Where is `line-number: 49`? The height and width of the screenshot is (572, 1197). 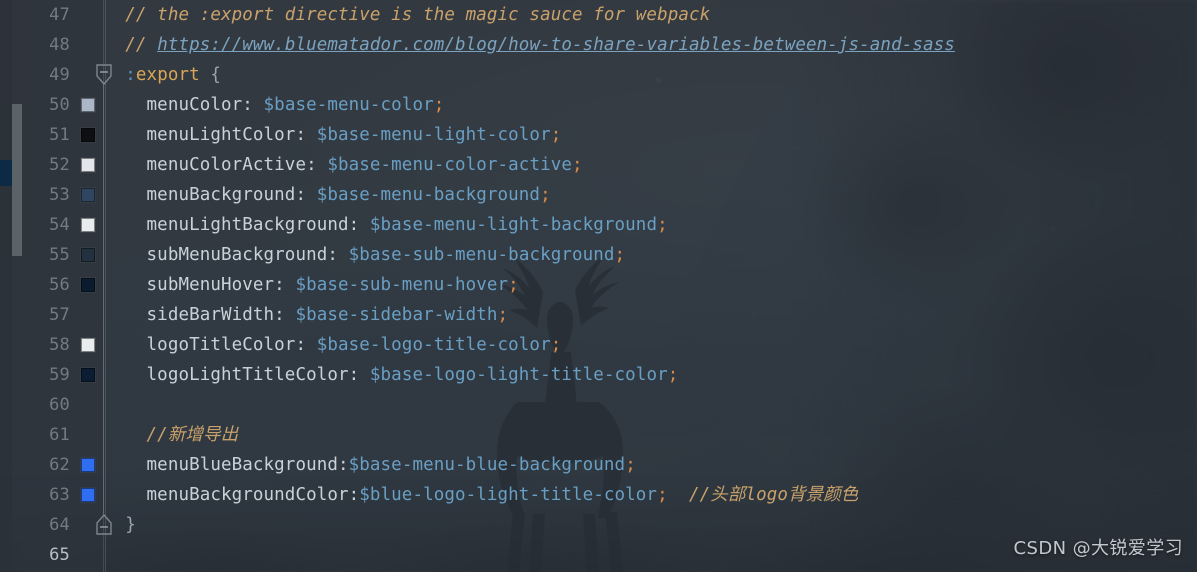 line-number: 49 is located at coordinates (59, 75).